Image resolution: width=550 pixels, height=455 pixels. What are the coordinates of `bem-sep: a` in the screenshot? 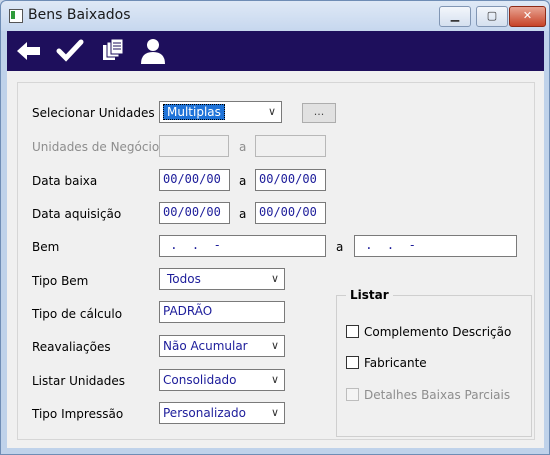 It's located at (340, 247).